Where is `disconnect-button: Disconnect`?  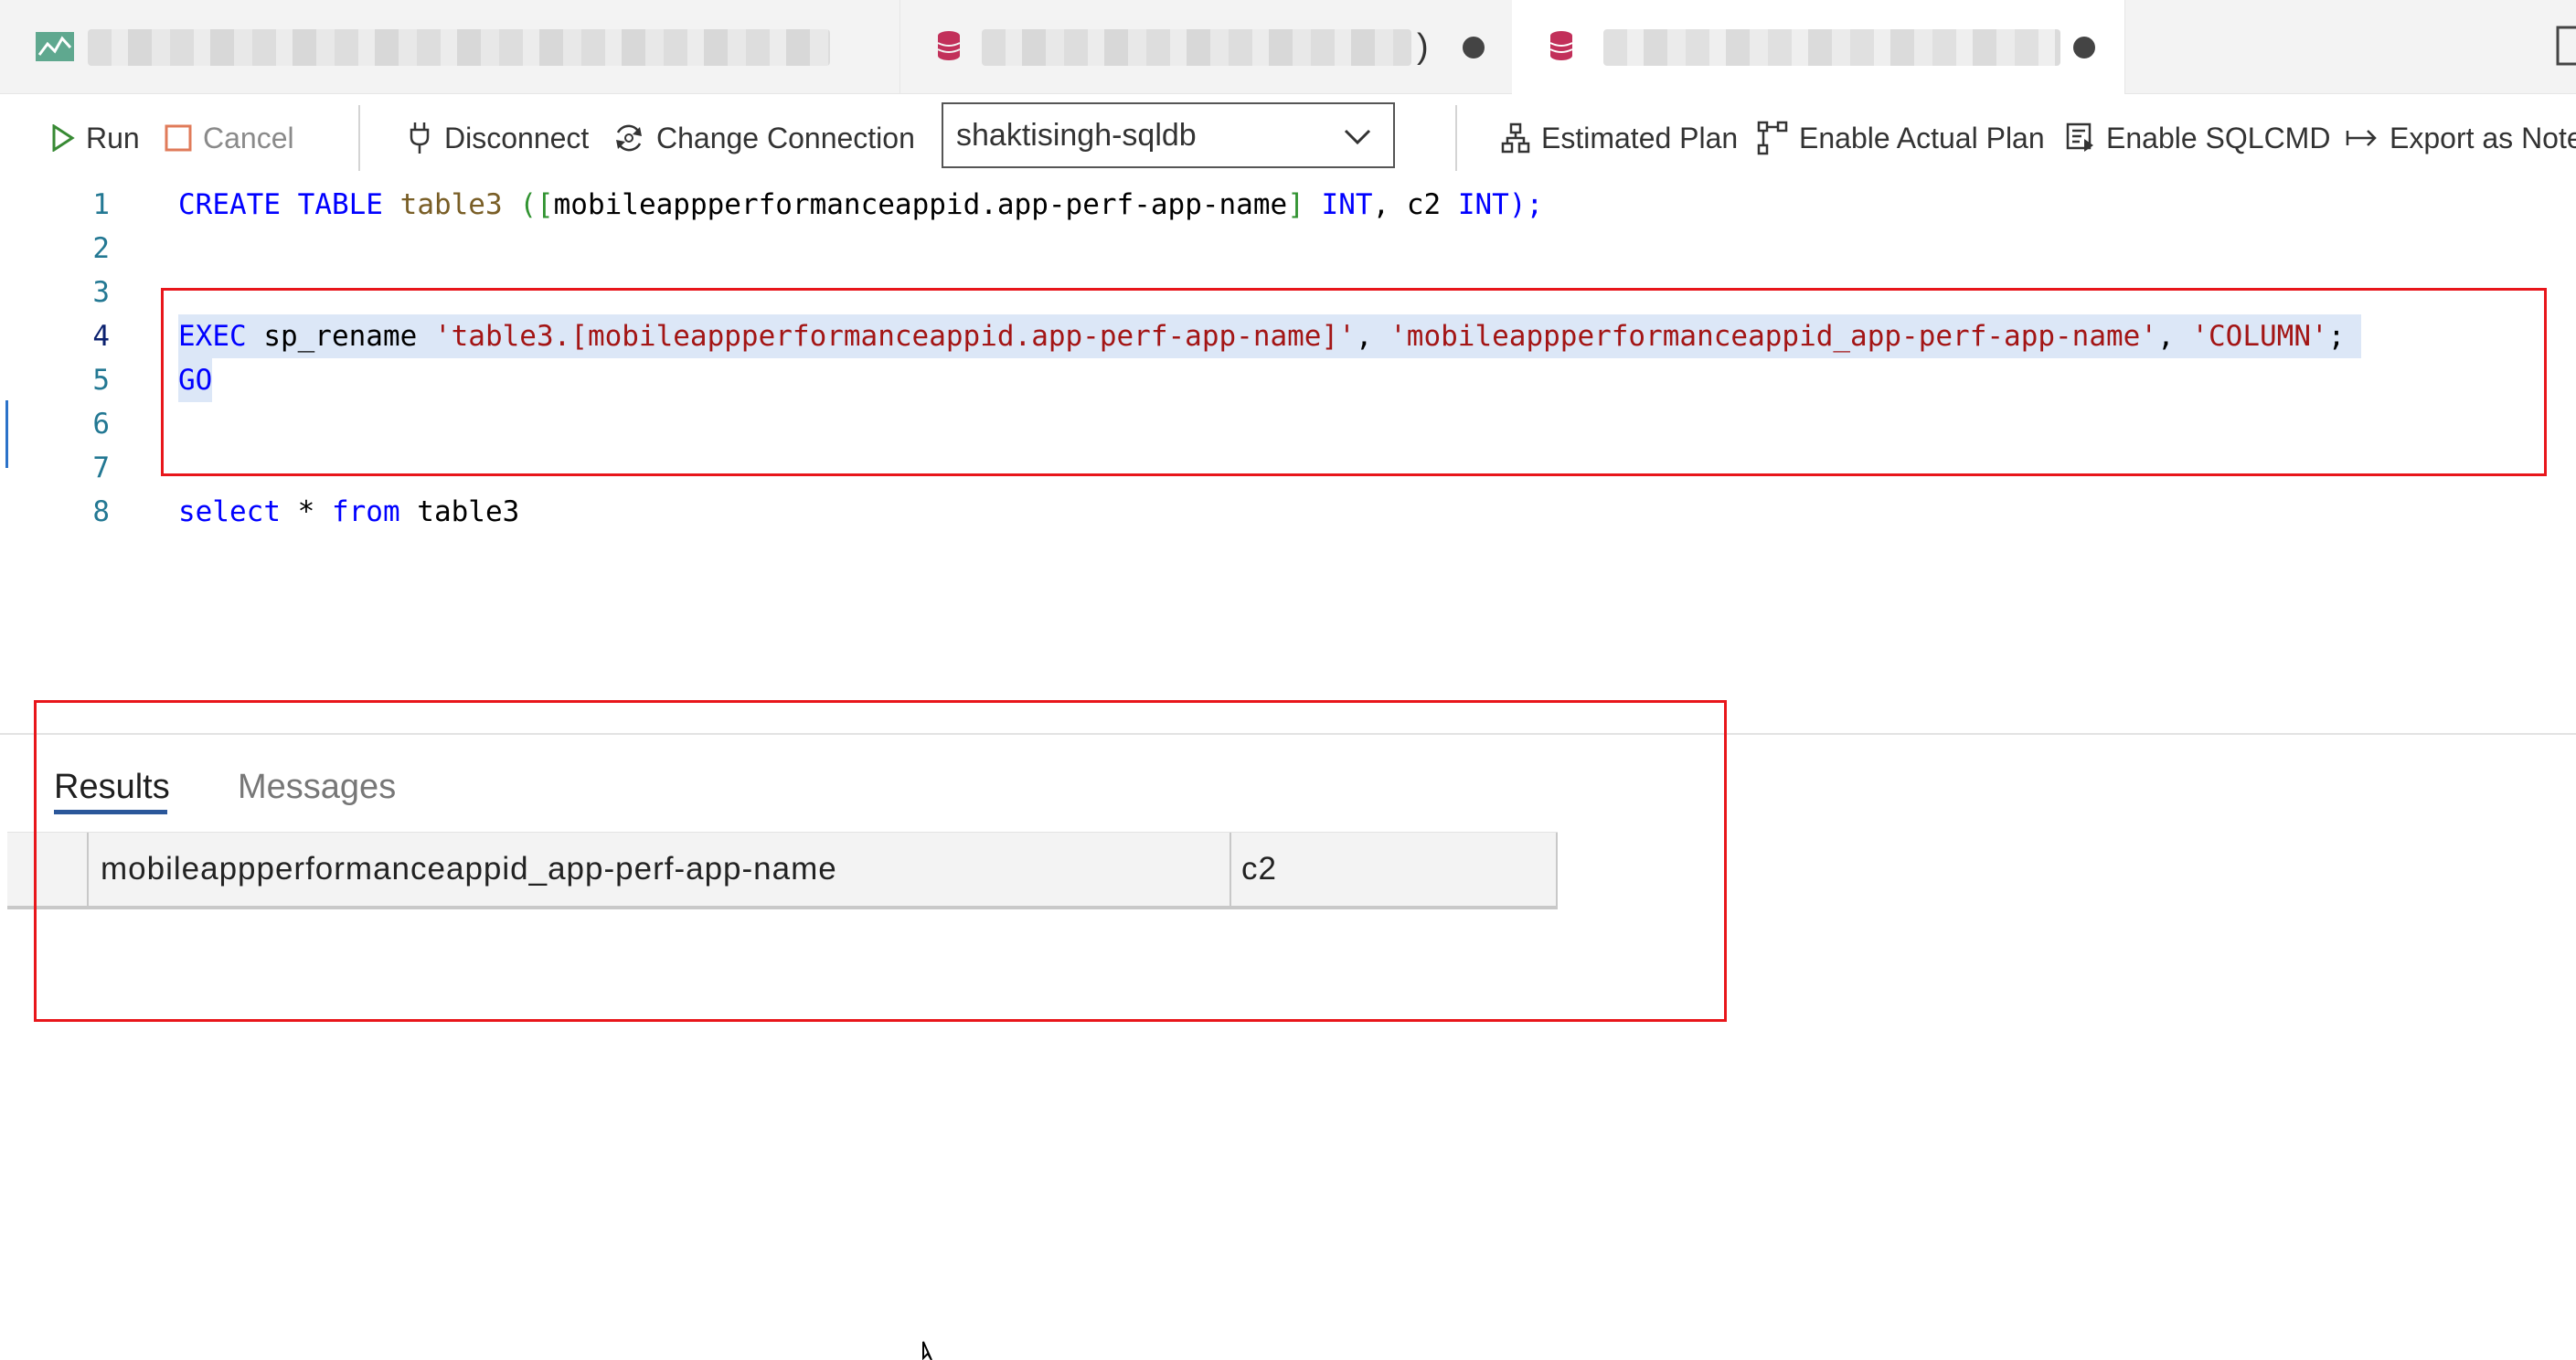
disconnect-button: Disconnect is located at coordinates (497, 138).